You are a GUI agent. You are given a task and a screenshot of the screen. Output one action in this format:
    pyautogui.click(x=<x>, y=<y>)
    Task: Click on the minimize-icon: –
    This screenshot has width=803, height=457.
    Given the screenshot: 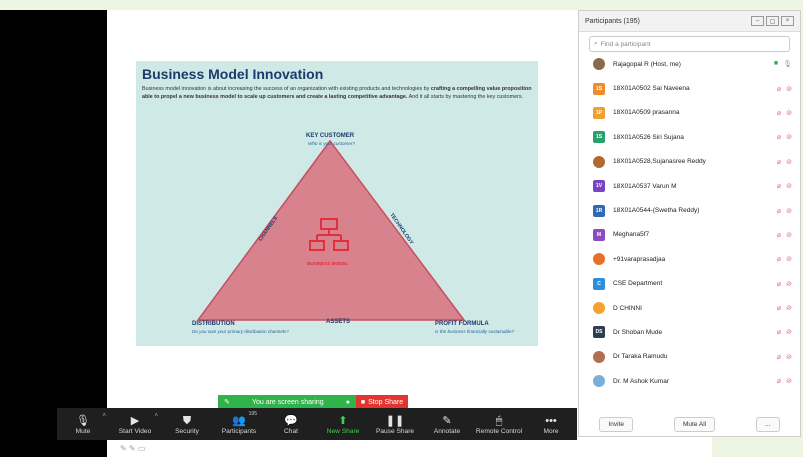 What is the action you would take?
    pyautogui.click(x=757, y=21)
    